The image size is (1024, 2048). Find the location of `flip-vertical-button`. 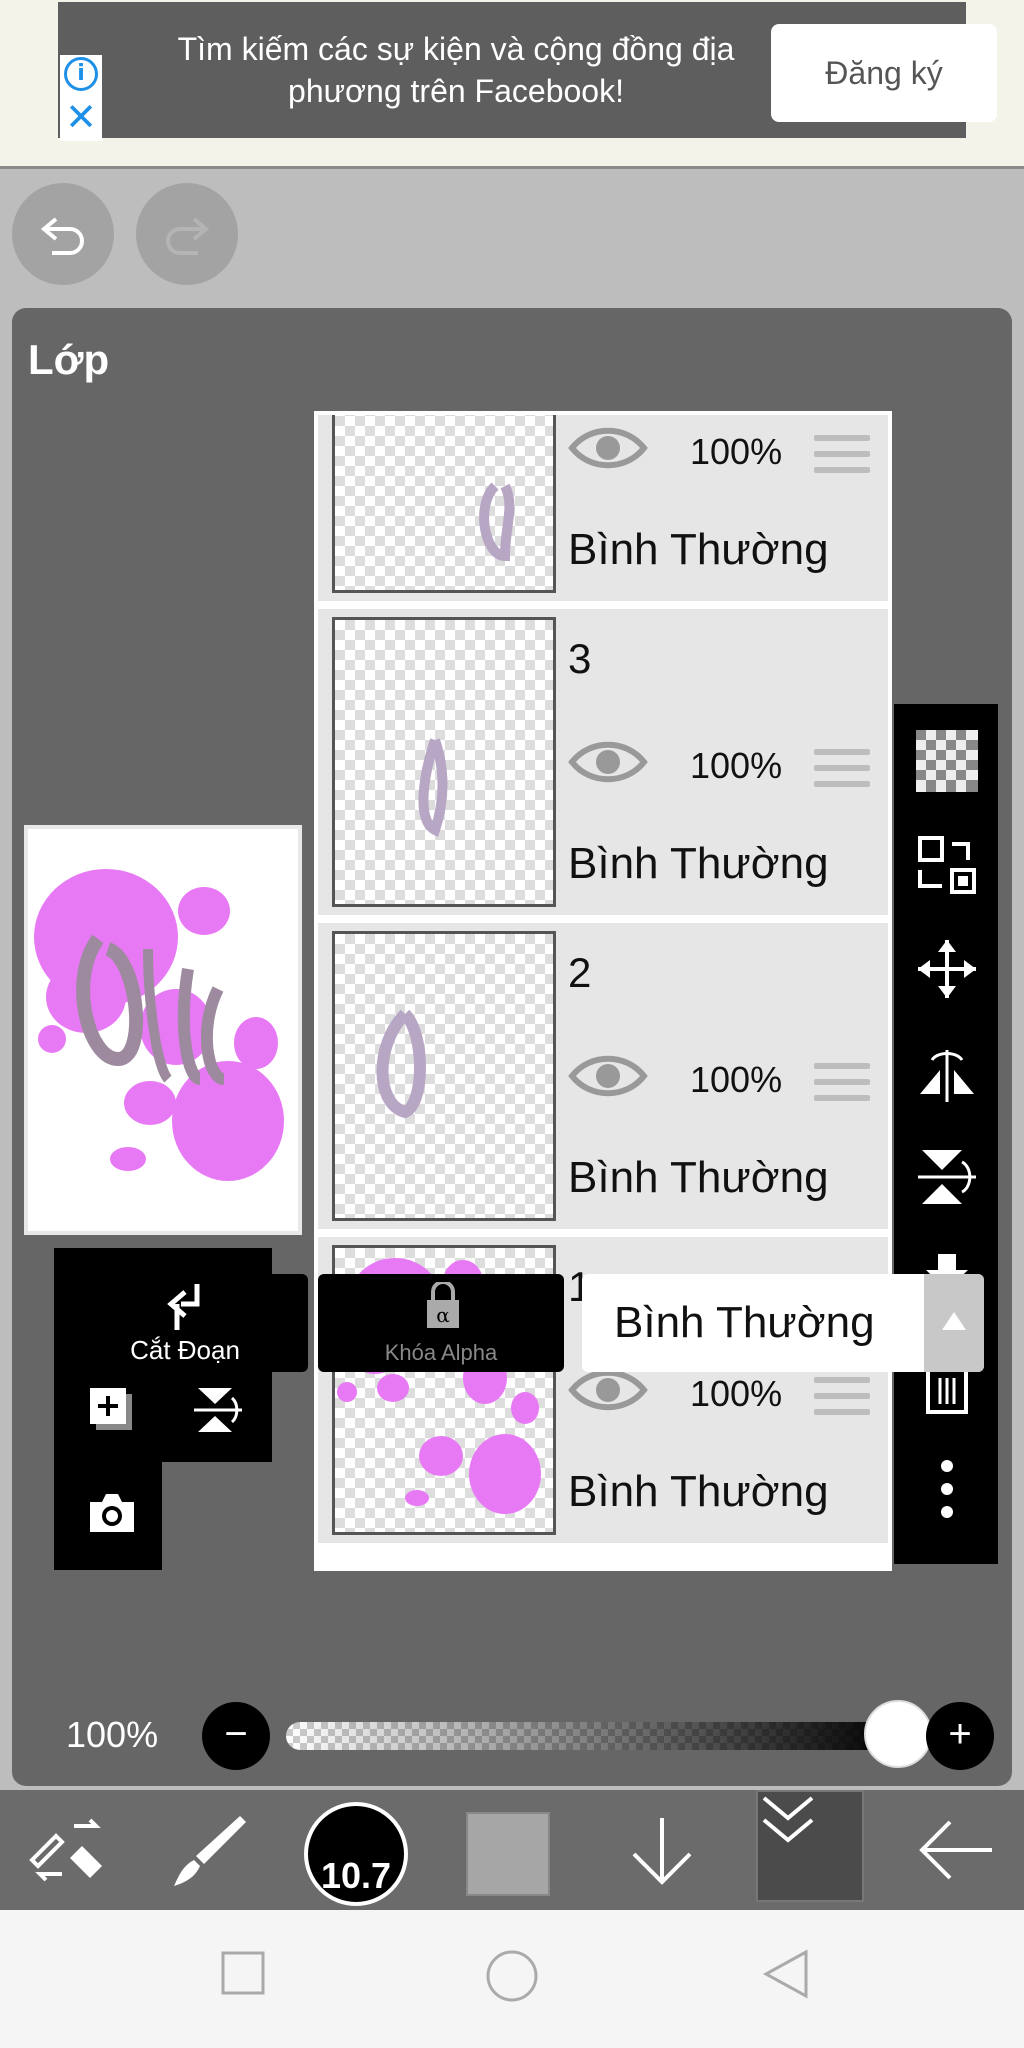

flip-vertical-button is located at coordinates (946, 1176).